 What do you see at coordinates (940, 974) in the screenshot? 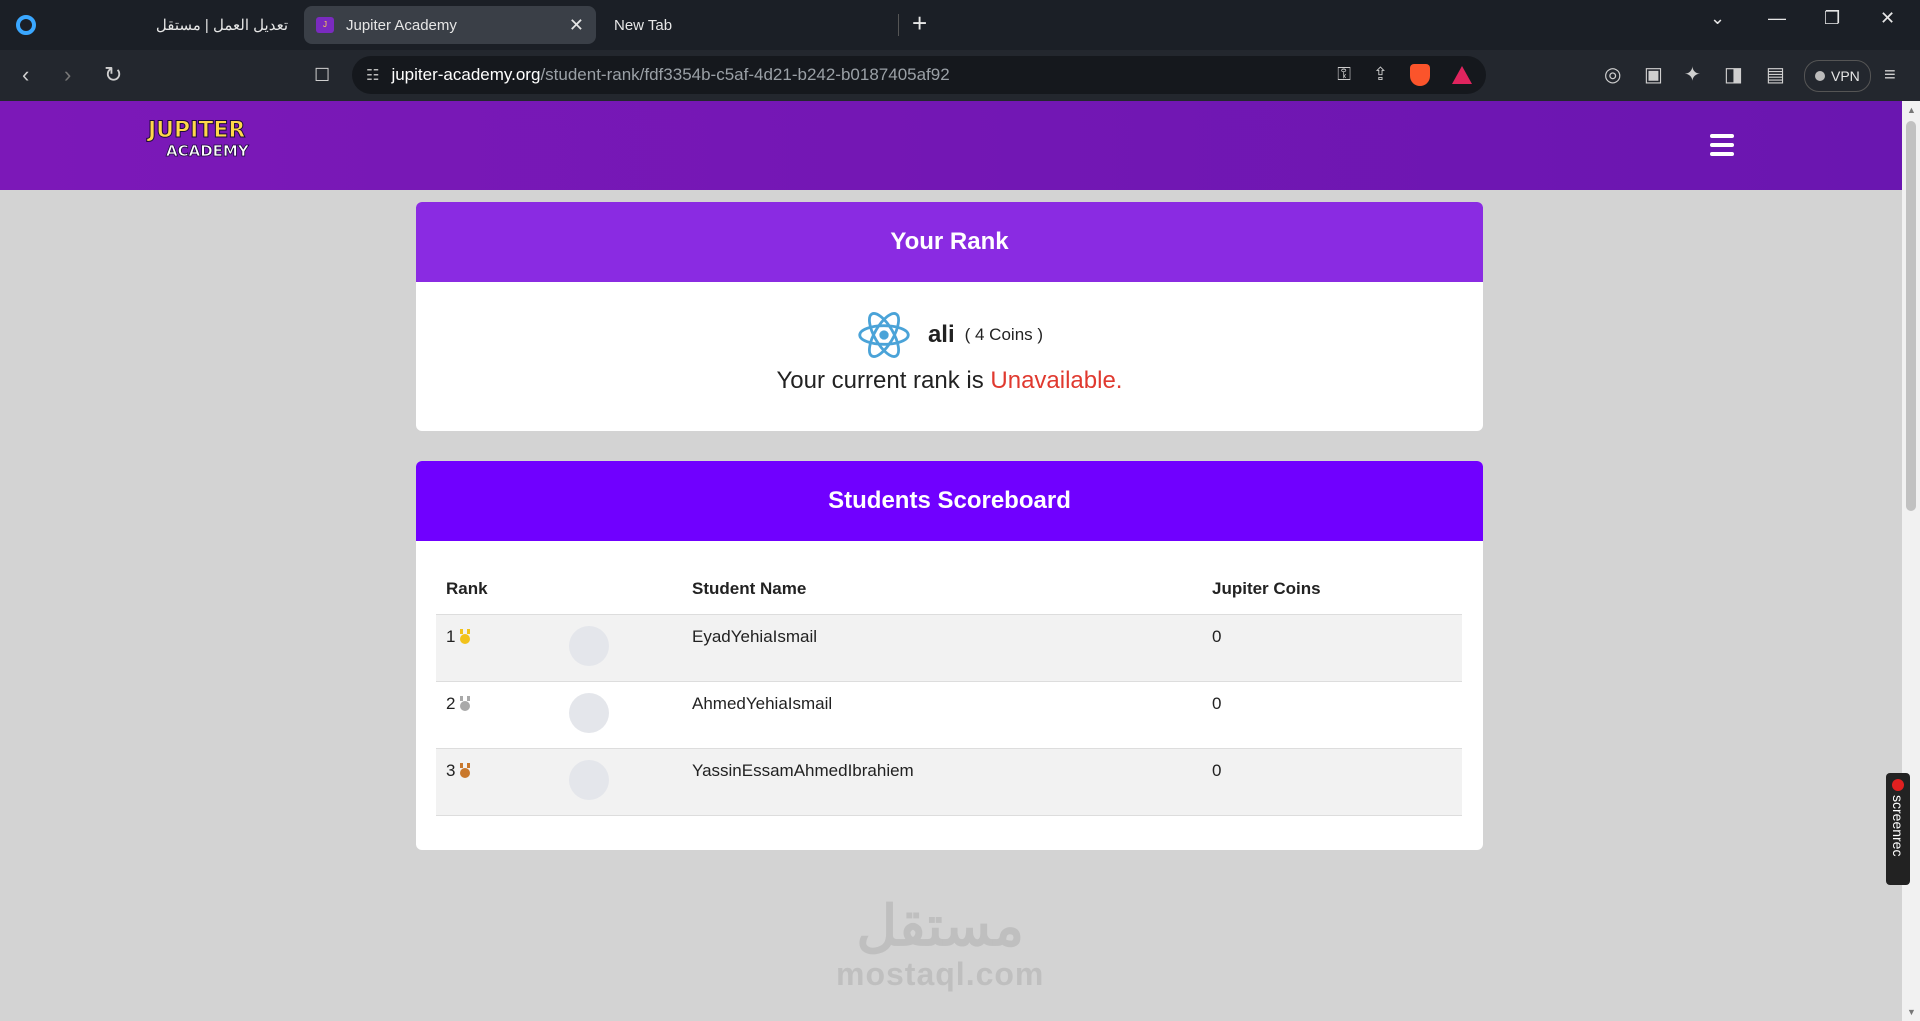
I see `watermark-latin: mostaql.com` at bounding box center [940, 974].